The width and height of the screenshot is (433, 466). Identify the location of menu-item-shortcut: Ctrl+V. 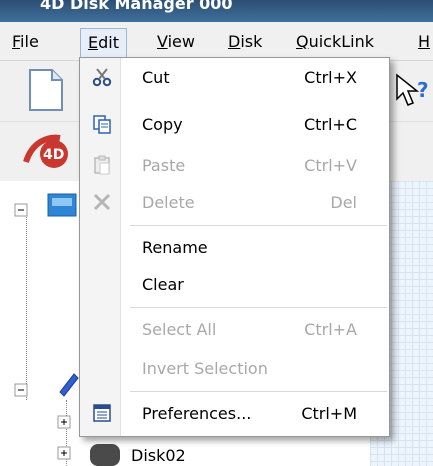
(330, 165).